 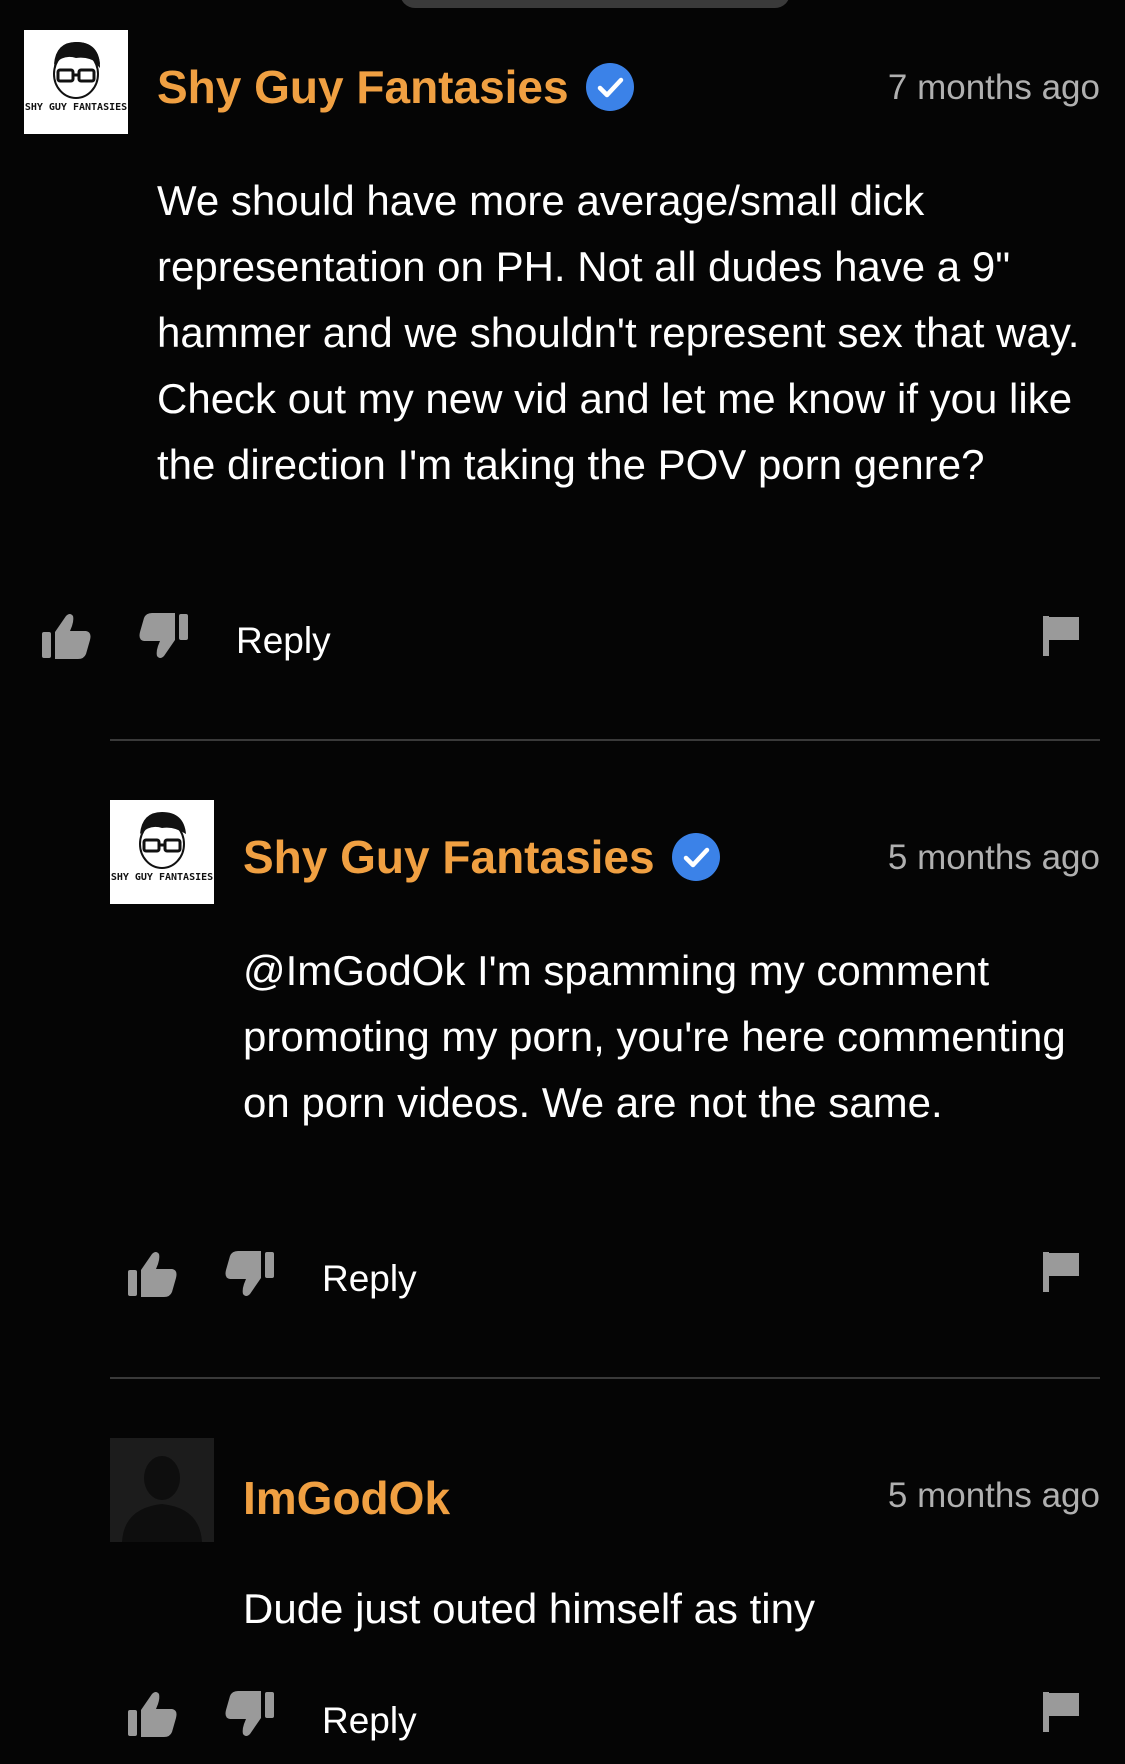 I want to click on avatar, so click(x=162, y=1490).